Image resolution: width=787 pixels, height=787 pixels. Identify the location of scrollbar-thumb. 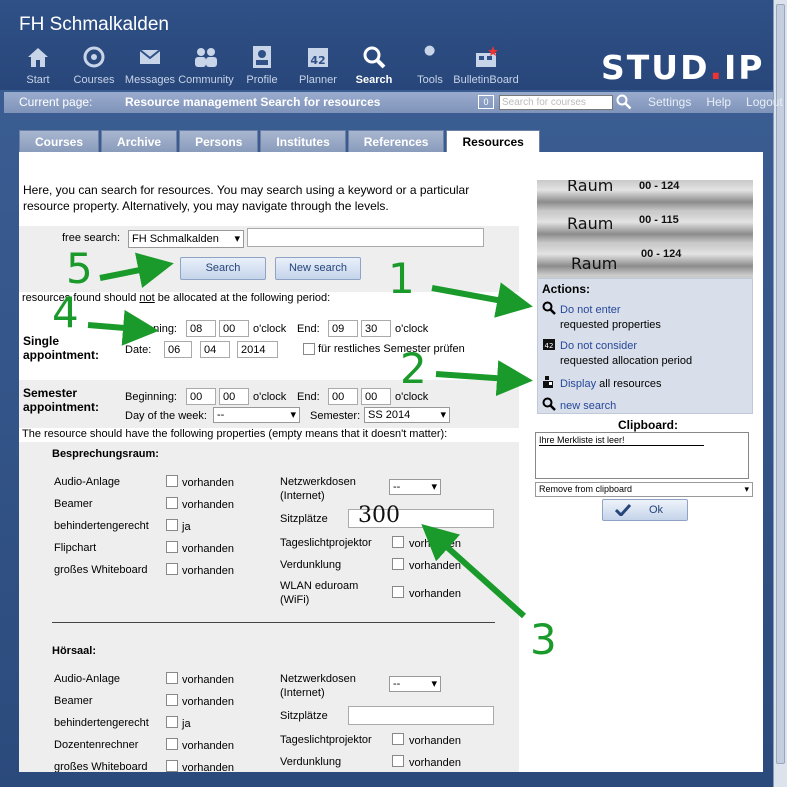
(780, 384).